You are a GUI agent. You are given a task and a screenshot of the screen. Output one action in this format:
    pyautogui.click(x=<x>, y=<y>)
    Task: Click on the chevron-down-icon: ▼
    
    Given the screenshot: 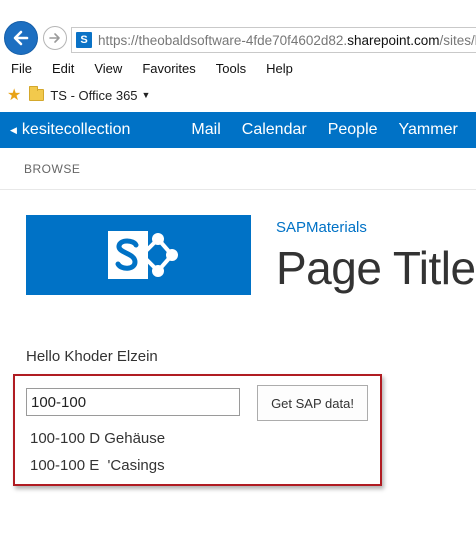 What is the action you would take?
    pyautogui.click(x=146, y=95)
    